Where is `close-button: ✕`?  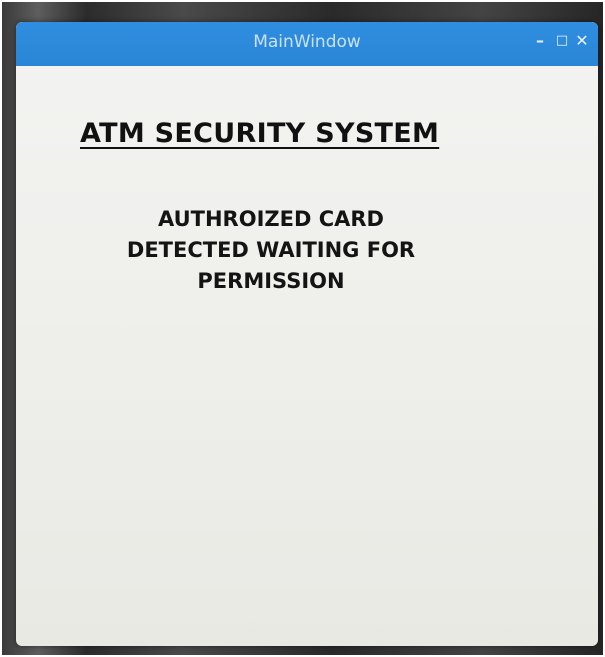 close-button: ✕ is located at coordinates (582, 41).